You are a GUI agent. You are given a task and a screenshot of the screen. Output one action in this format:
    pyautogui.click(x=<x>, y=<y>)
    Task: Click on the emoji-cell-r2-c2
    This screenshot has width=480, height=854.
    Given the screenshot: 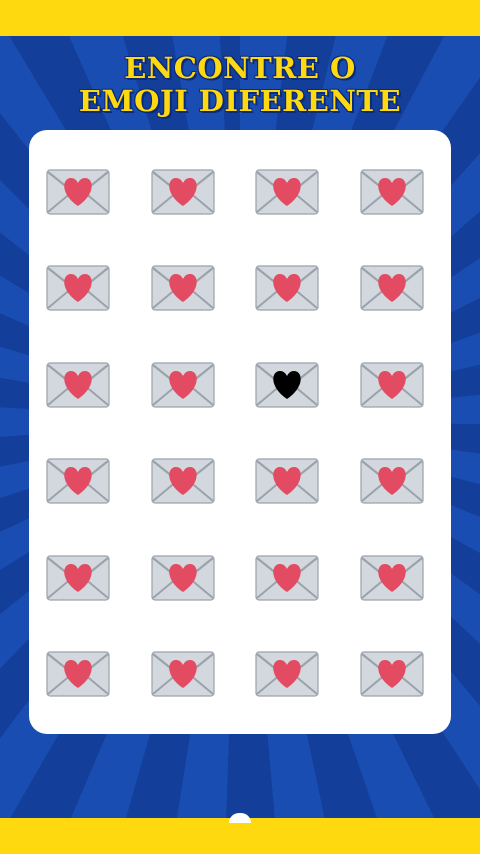 What is the action you would take?
    pyautogui.click(x=183, y=288)
    